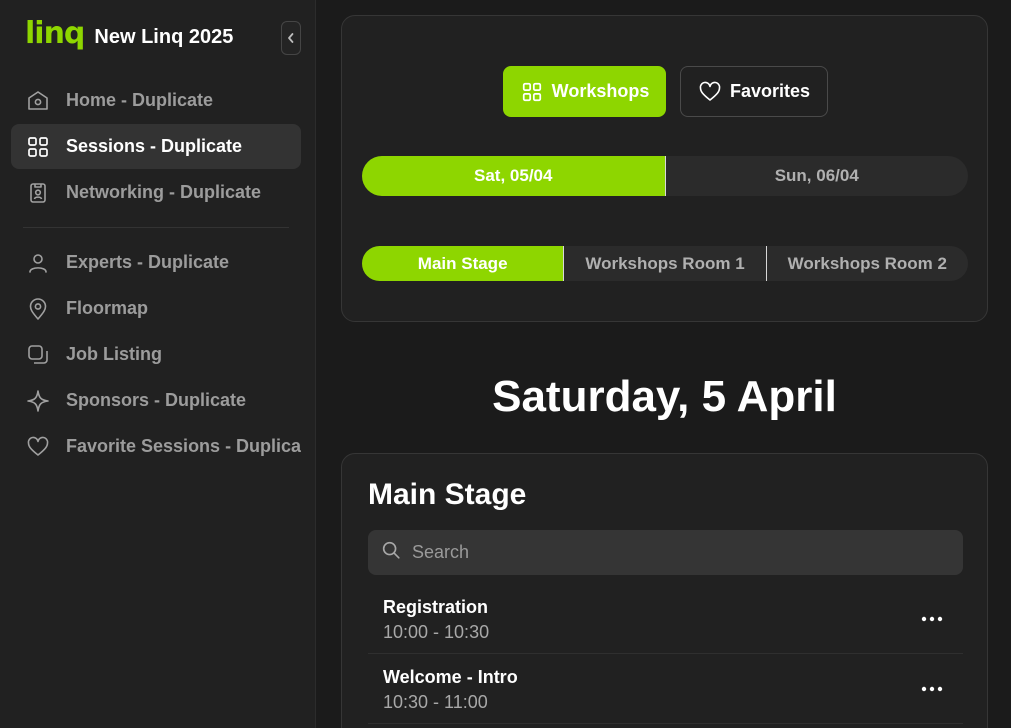  I want to click on brand: linq New Linq 2025, so click(129, 35).